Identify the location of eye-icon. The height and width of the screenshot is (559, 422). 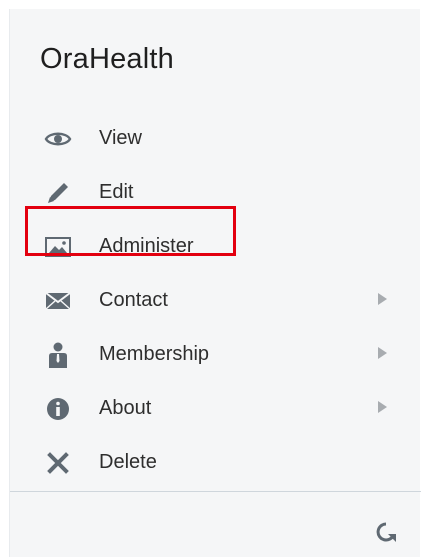
(58, 139).